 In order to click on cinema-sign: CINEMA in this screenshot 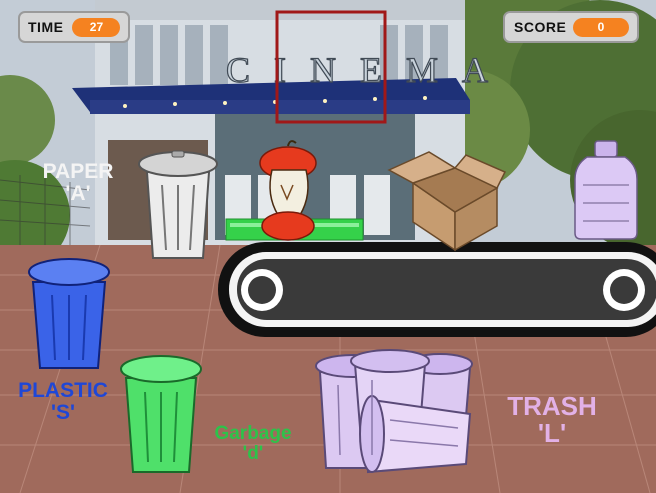, I will do `click(369, 70)`.